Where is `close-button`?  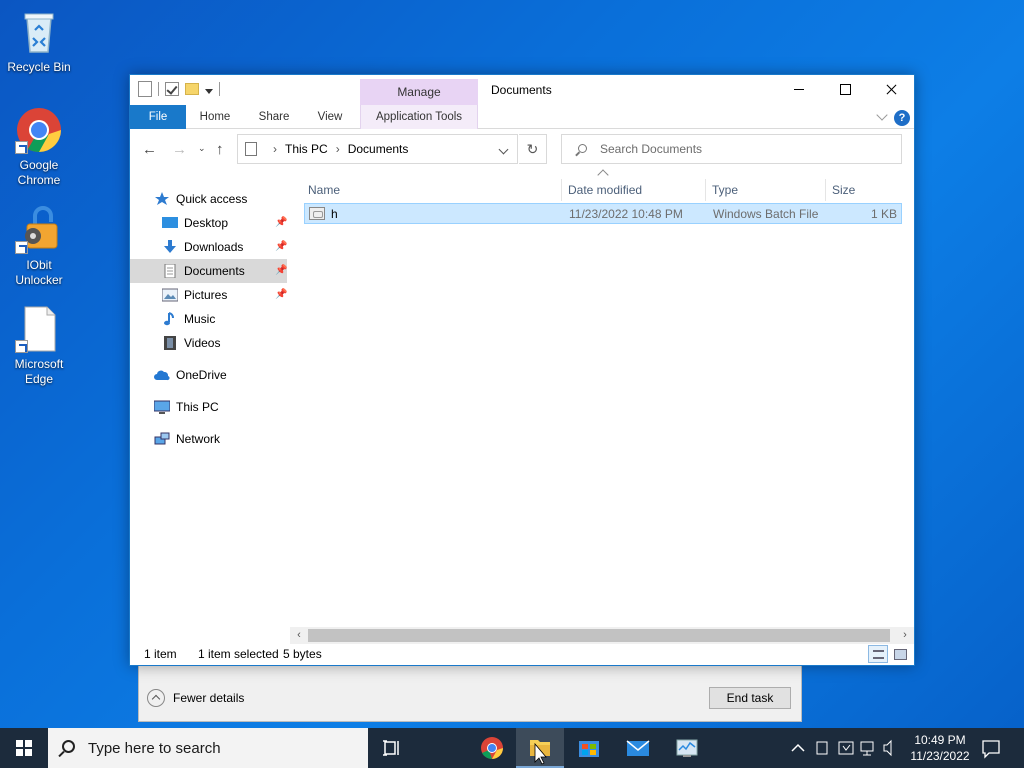 close-button is located at coordinates (891, 90).